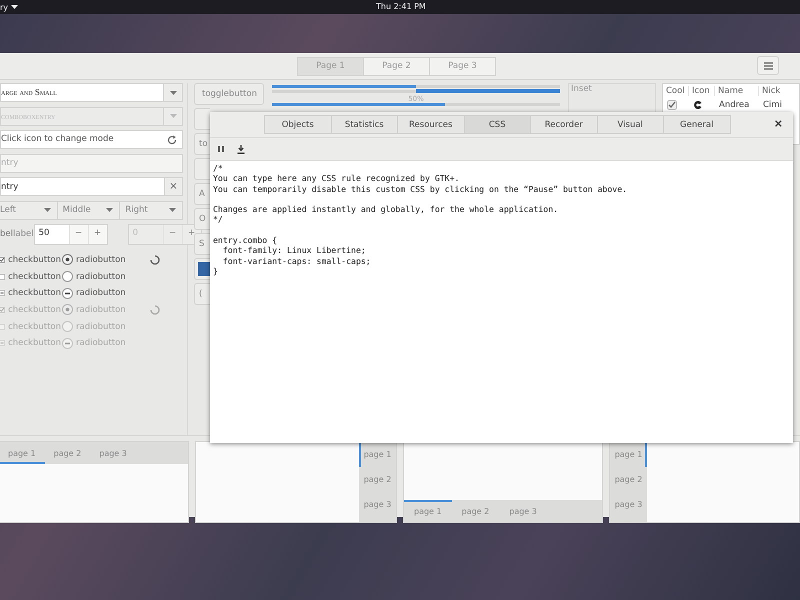  What do you see at coordinates (497, 124) in the screenshot?
I see `inspector-tab: CSS` at bounding box center [497, 124].